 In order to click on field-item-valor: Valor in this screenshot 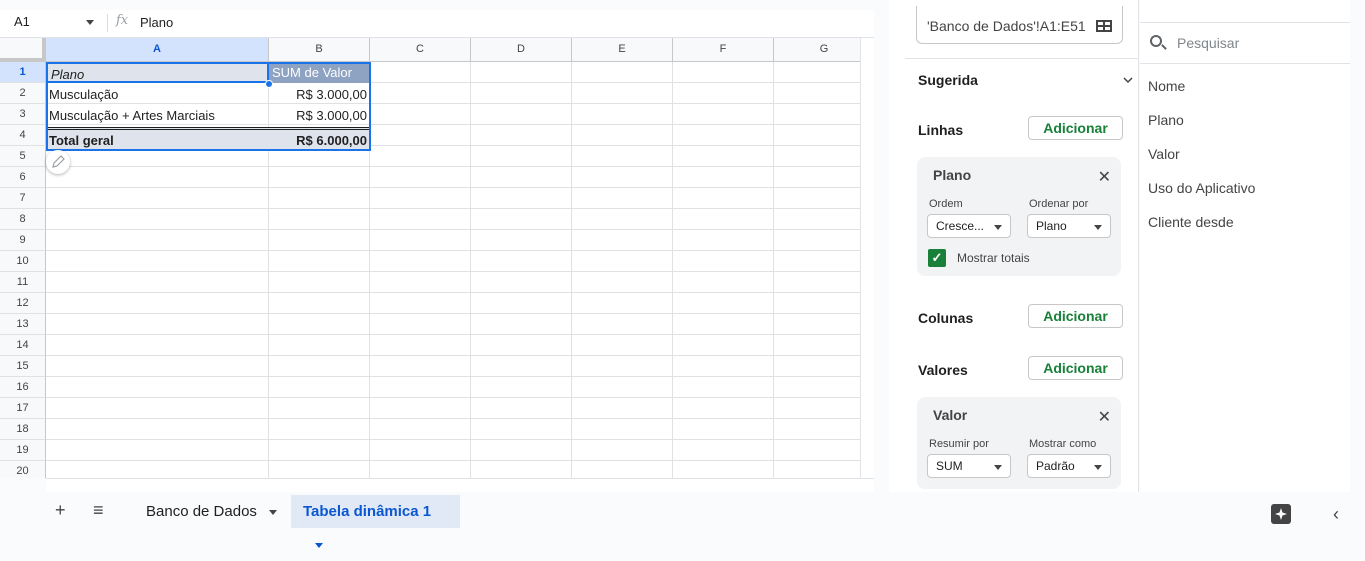, I will do `click(1164, 154)`.